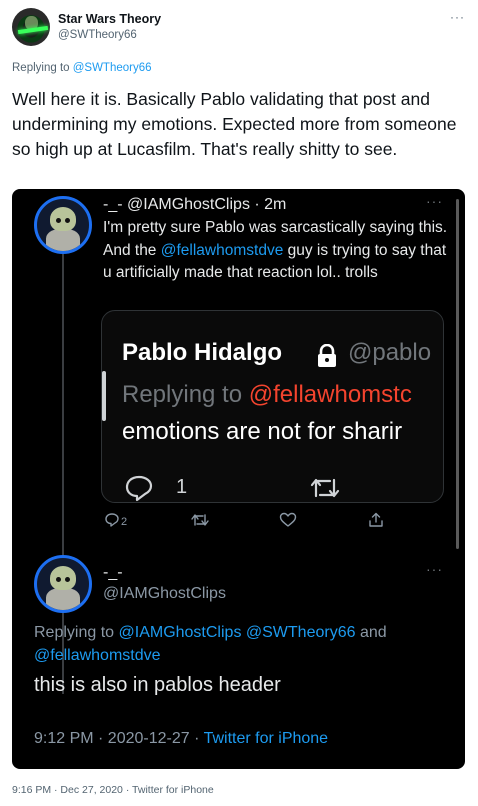  Describe the element at coordinates (390, 352) in the screenshot. I see `inner-author-handle: @pablo` at that location.